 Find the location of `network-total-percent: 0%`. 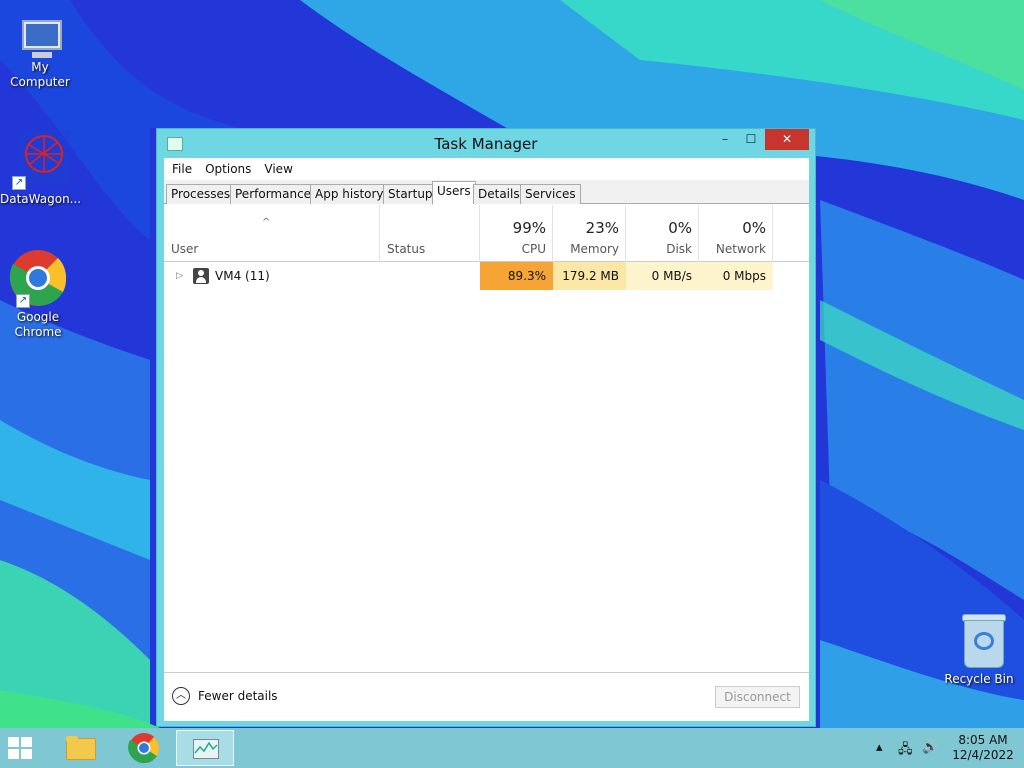

network-total-percent: 0% is located at coordinates (754, 228).